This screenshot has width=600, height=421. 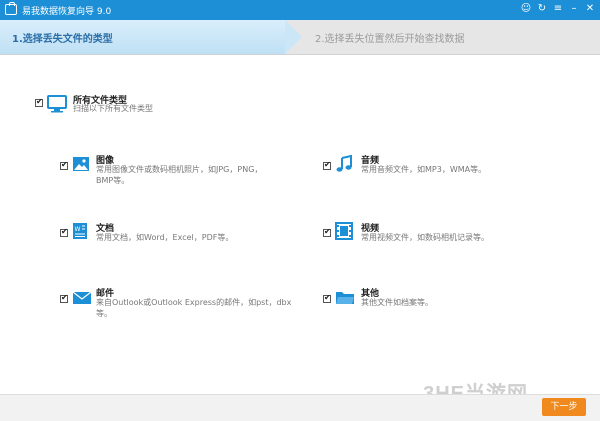 What do you see at coordinates (194, 302) in the screenshot?
I see `mail-desc-line1: 来自Outlook或Outlook Express的邮件，如pst，dbx` at bounding box center [194, 302].